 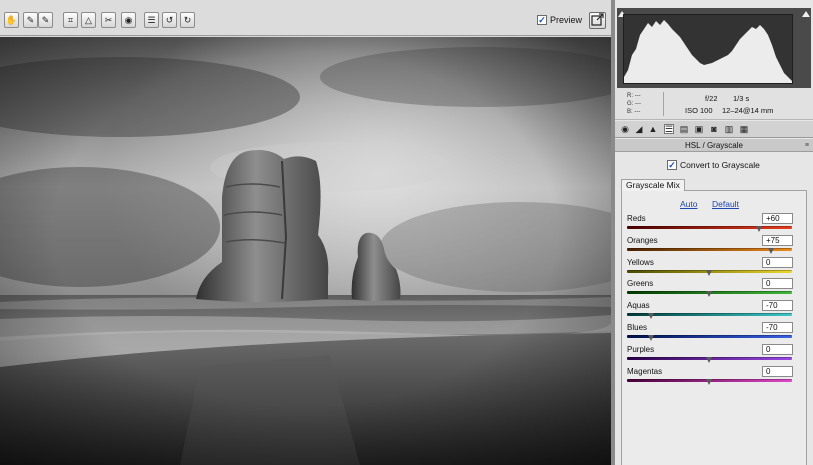 I want to click on split-toning-tab-icon: ▤, so click(x=684, y=129).